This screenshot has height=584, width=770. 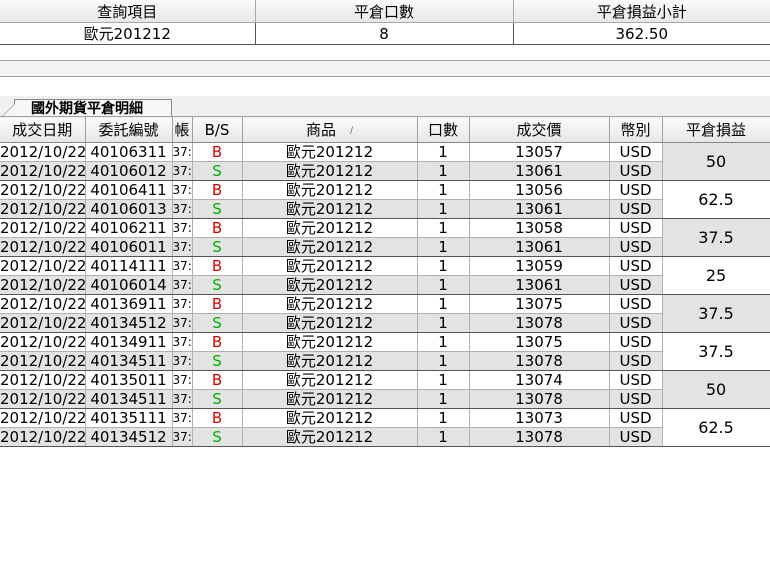 I want to click on col-header-pnl: 平倉損益, so click(x=716, y=129).